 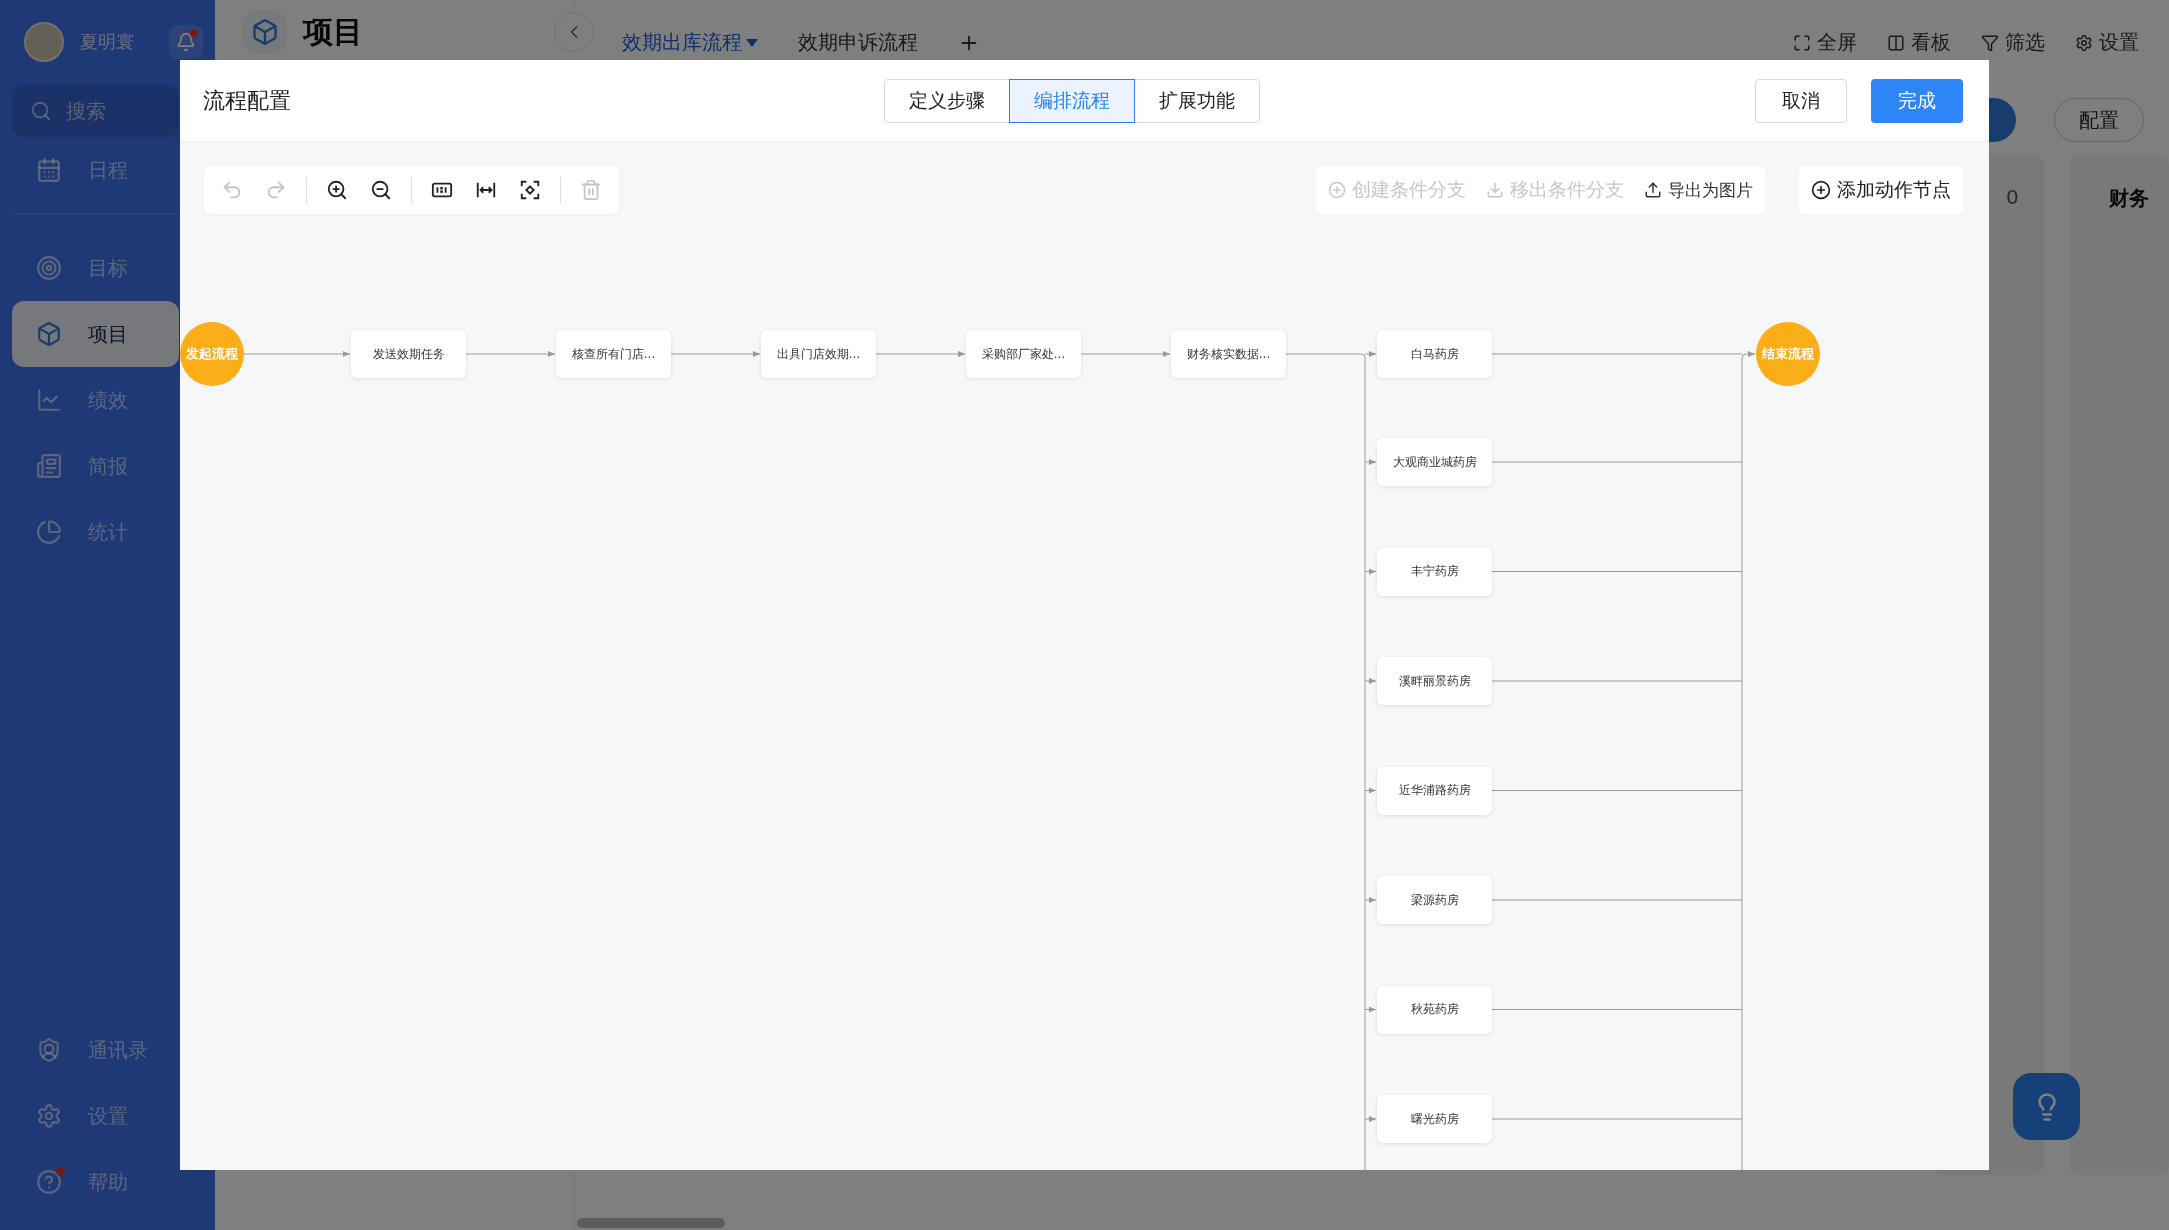 I want to click on gear-icon, so click(x=2084, y=42).